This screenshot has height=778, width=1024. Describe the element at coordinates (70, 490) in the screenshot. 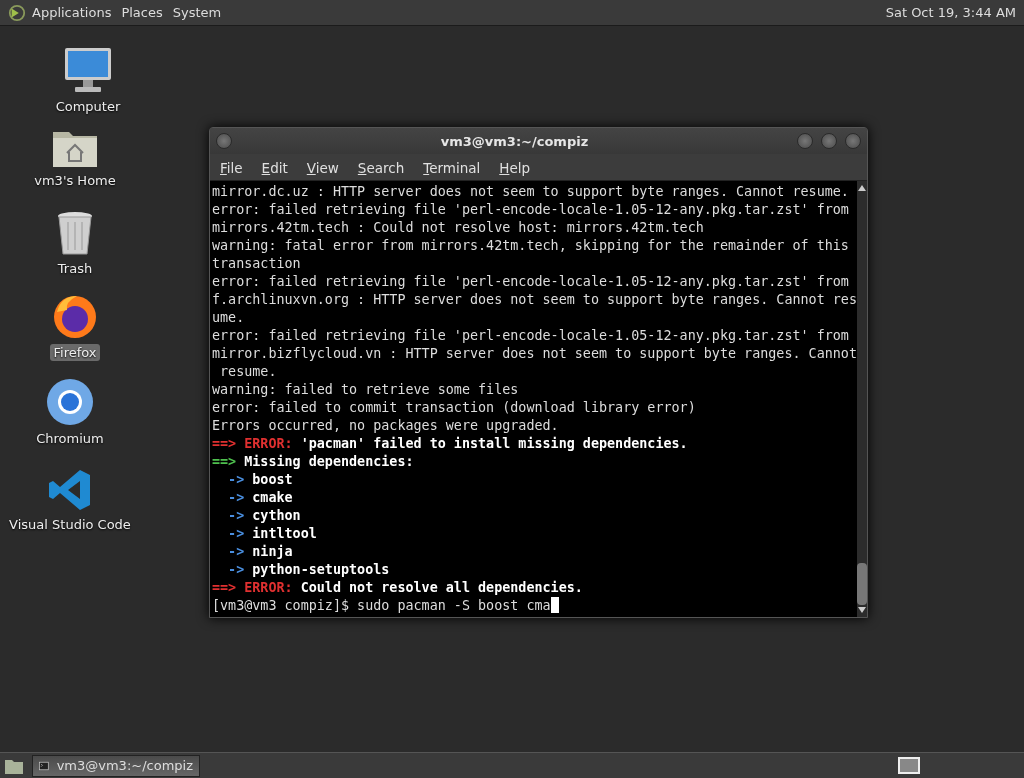

I see `code-editor-icon` at that location.